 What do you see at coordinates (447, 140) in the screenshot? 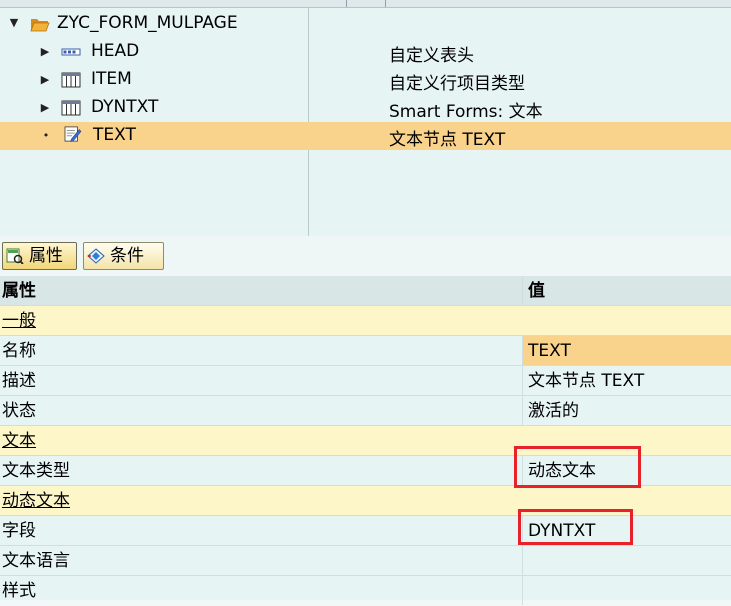
I see `tree-node-description: 文本节点 TEXT` at bounding box center [447, 140].